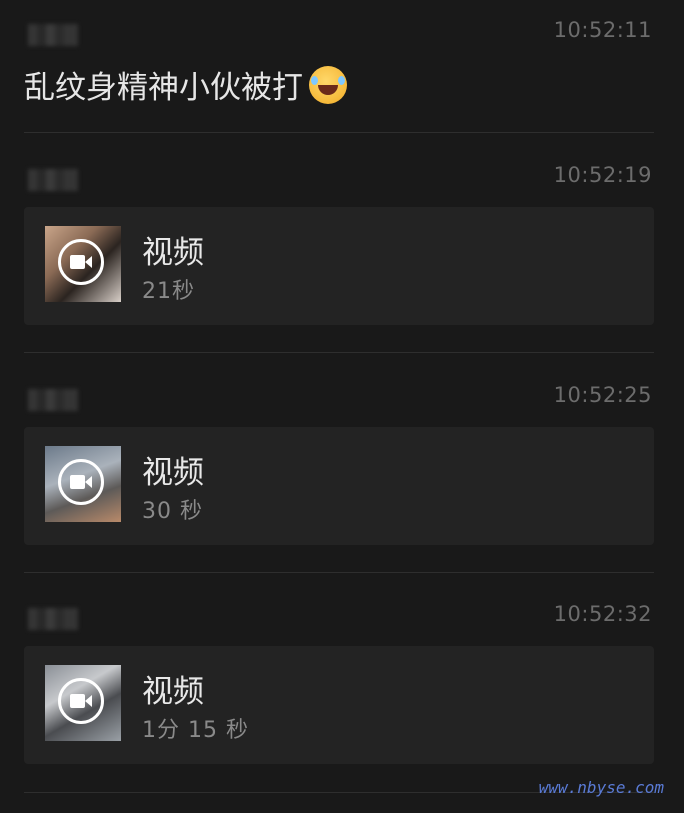 The height and width of the screenshot is (813, 684). What do you see at coordinates (339, 266) in the screenshot?
I see `video-message-card: 视频 21秒` at bounding box center [339, 266].